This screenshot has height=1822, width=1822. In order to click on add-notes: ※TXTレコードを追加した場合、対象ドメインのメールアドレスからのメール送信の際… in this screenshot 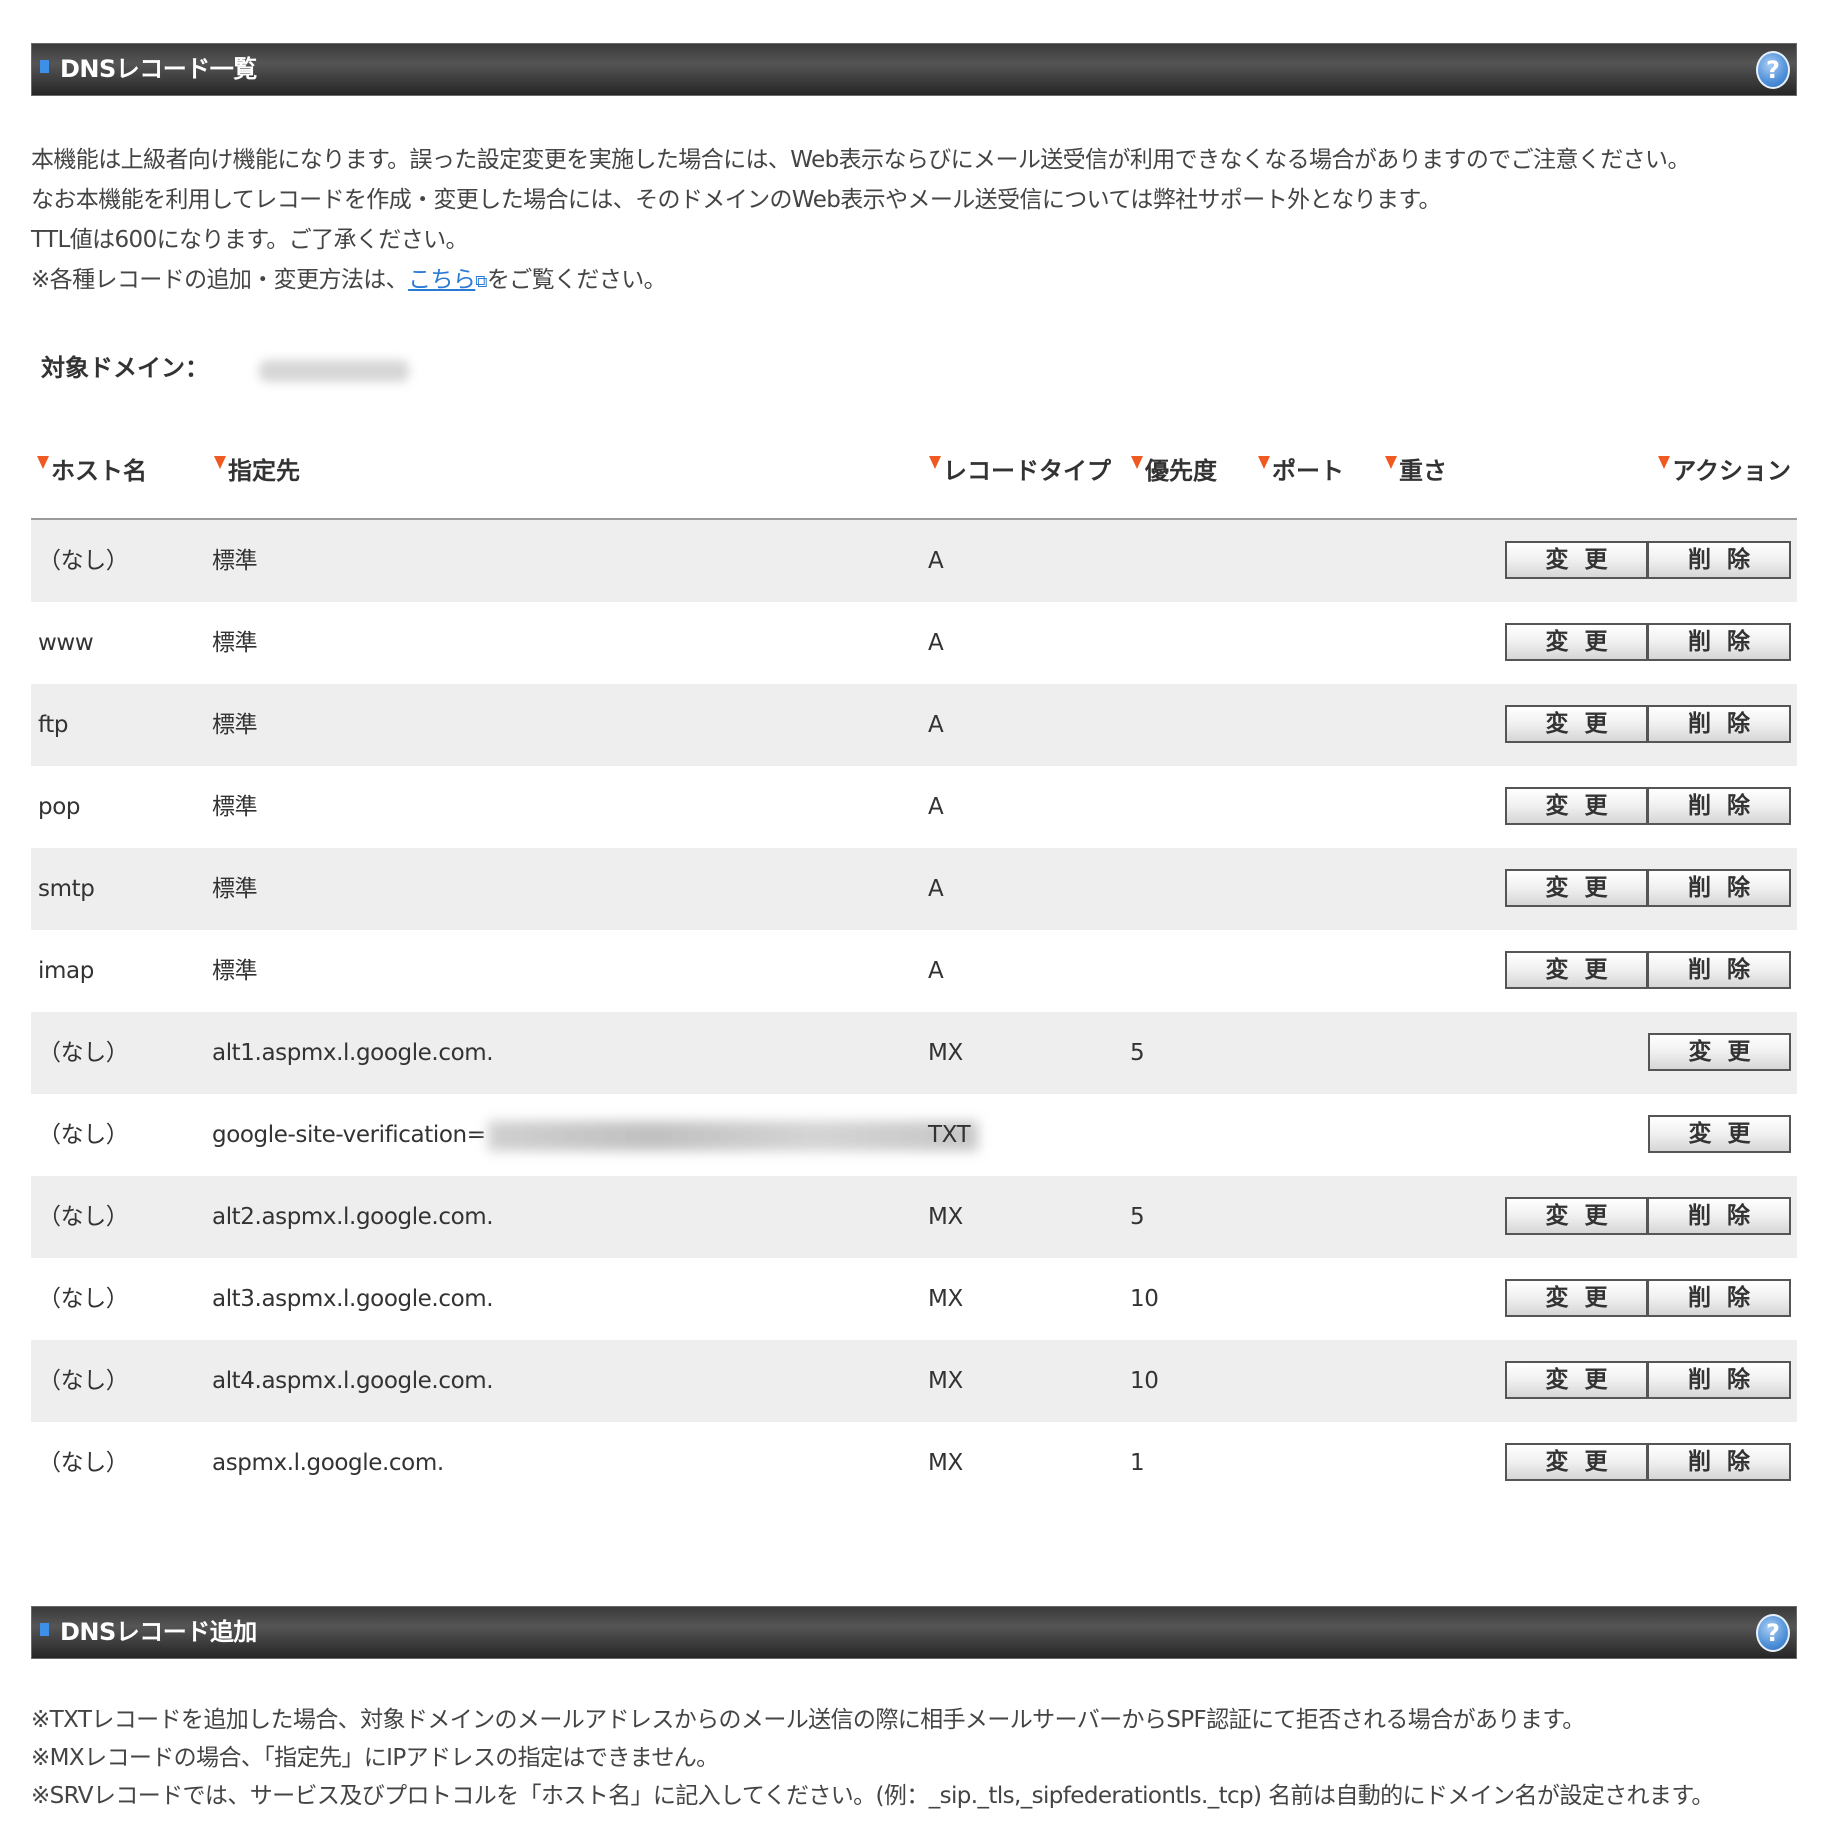, I will do `click(914, 1758)`.